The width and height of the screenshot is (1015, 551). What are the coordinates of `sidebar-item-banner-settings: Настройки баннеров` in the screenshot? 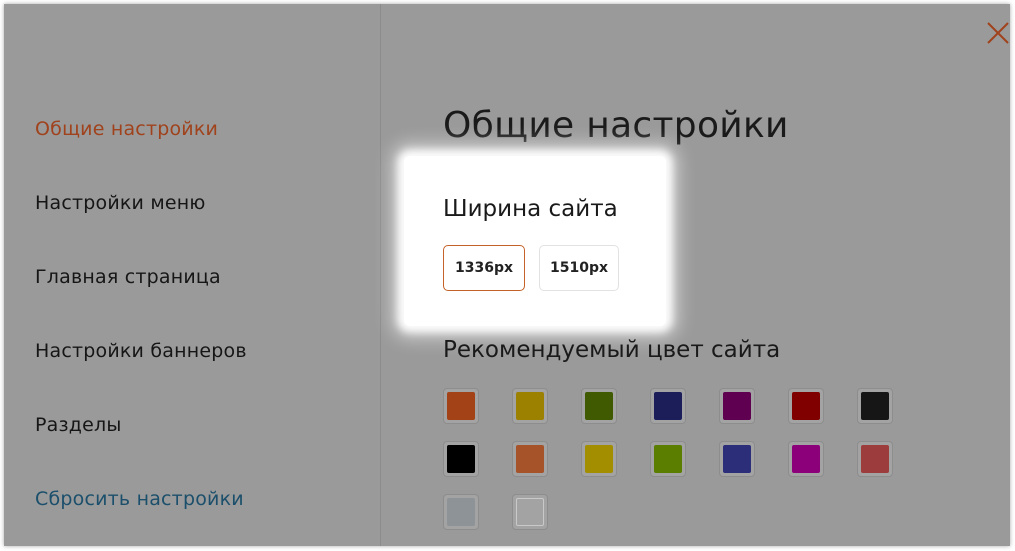 It's located at (141, 351).